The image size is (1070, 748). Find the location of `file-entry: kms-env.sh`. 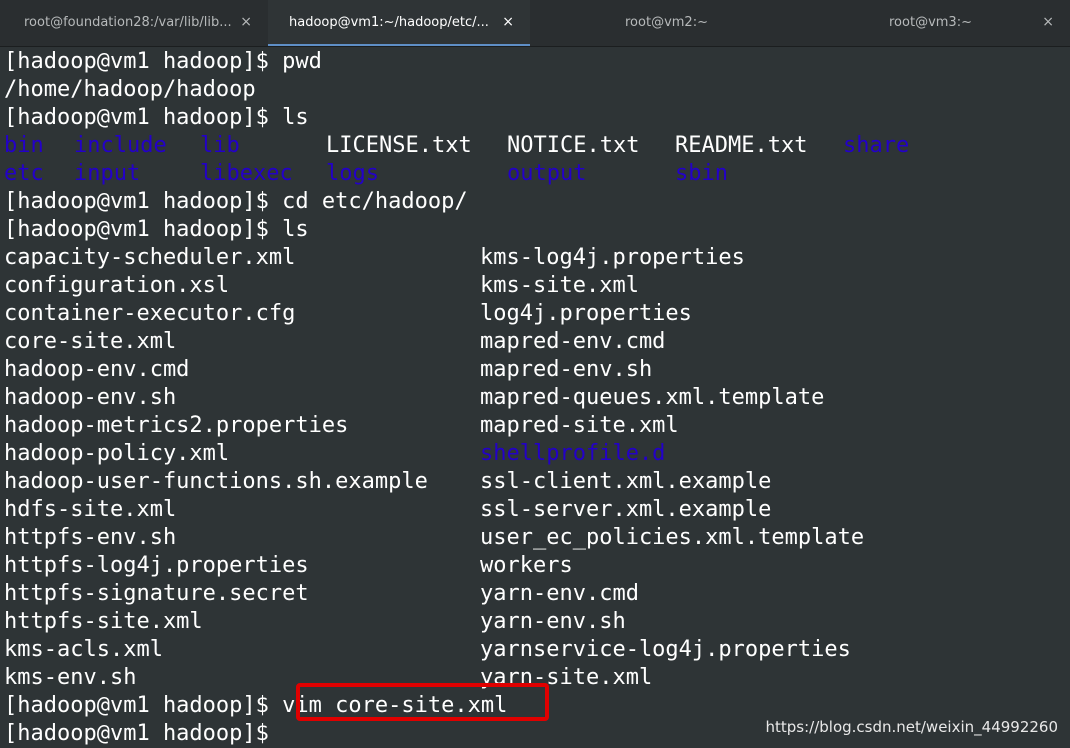

file-entry: kms-env.sh is located at coordinates (70, 677).